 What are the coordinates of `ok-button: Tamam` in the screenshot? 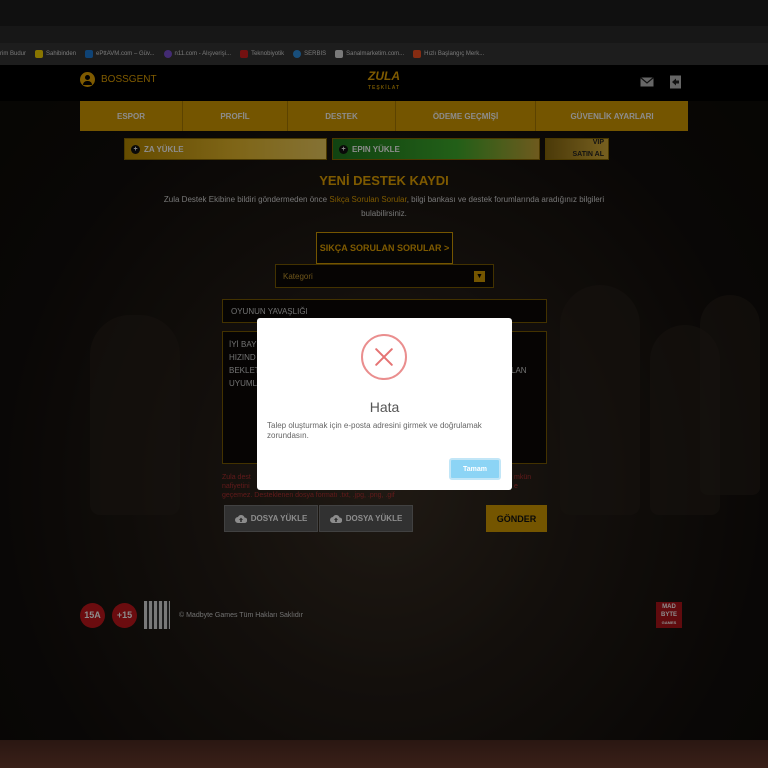 It's located at (475, 469).